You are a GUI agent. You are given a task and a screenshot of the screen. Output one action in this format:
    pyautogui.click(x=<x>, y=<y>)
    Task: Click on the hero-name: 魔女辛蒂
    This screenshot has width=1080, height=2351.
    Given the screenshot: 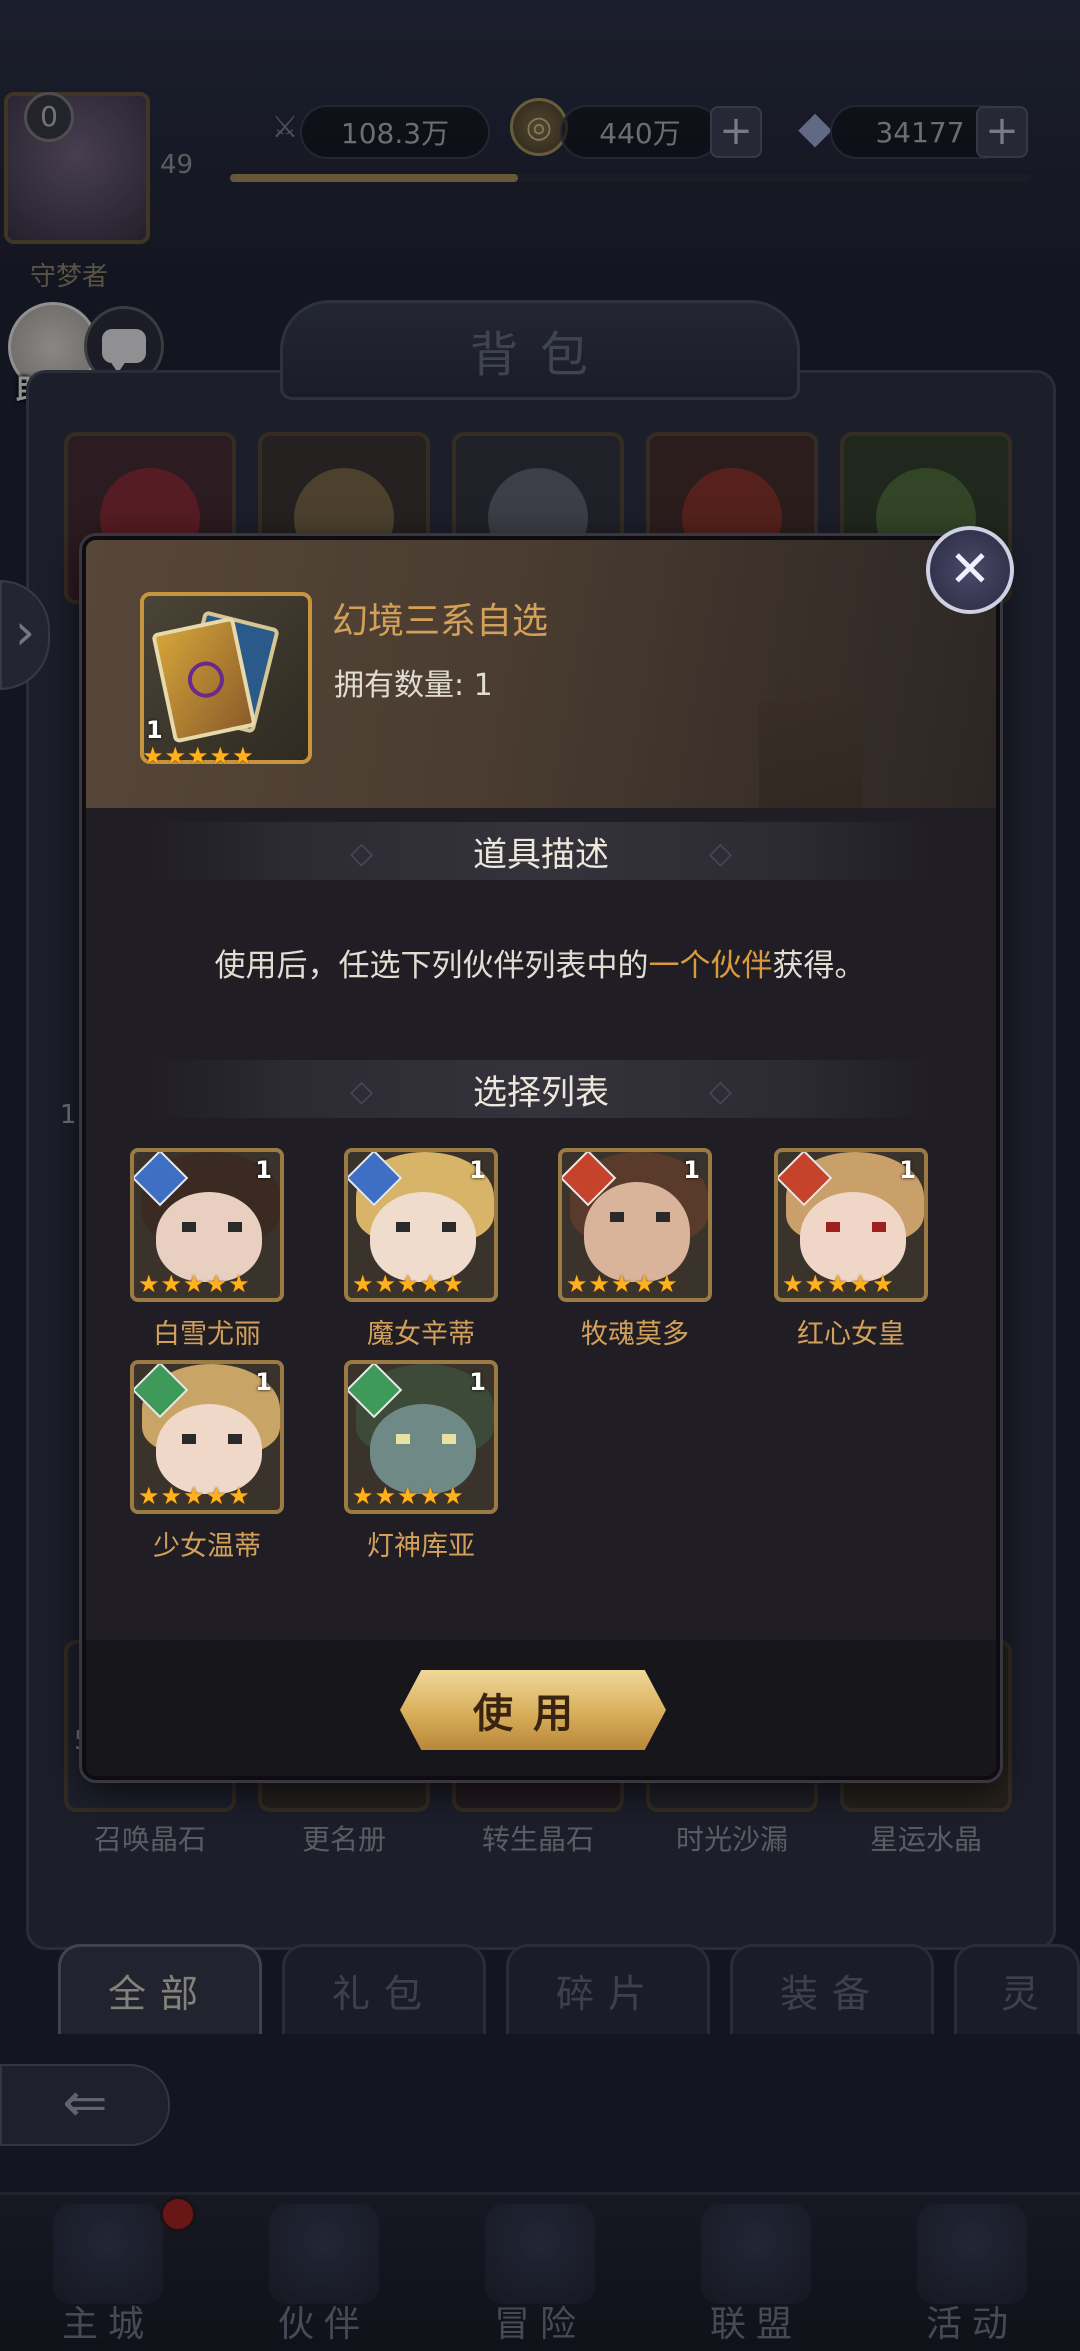 What is the action you would take?
    pyautogui.click(x=421, y=1334)
    